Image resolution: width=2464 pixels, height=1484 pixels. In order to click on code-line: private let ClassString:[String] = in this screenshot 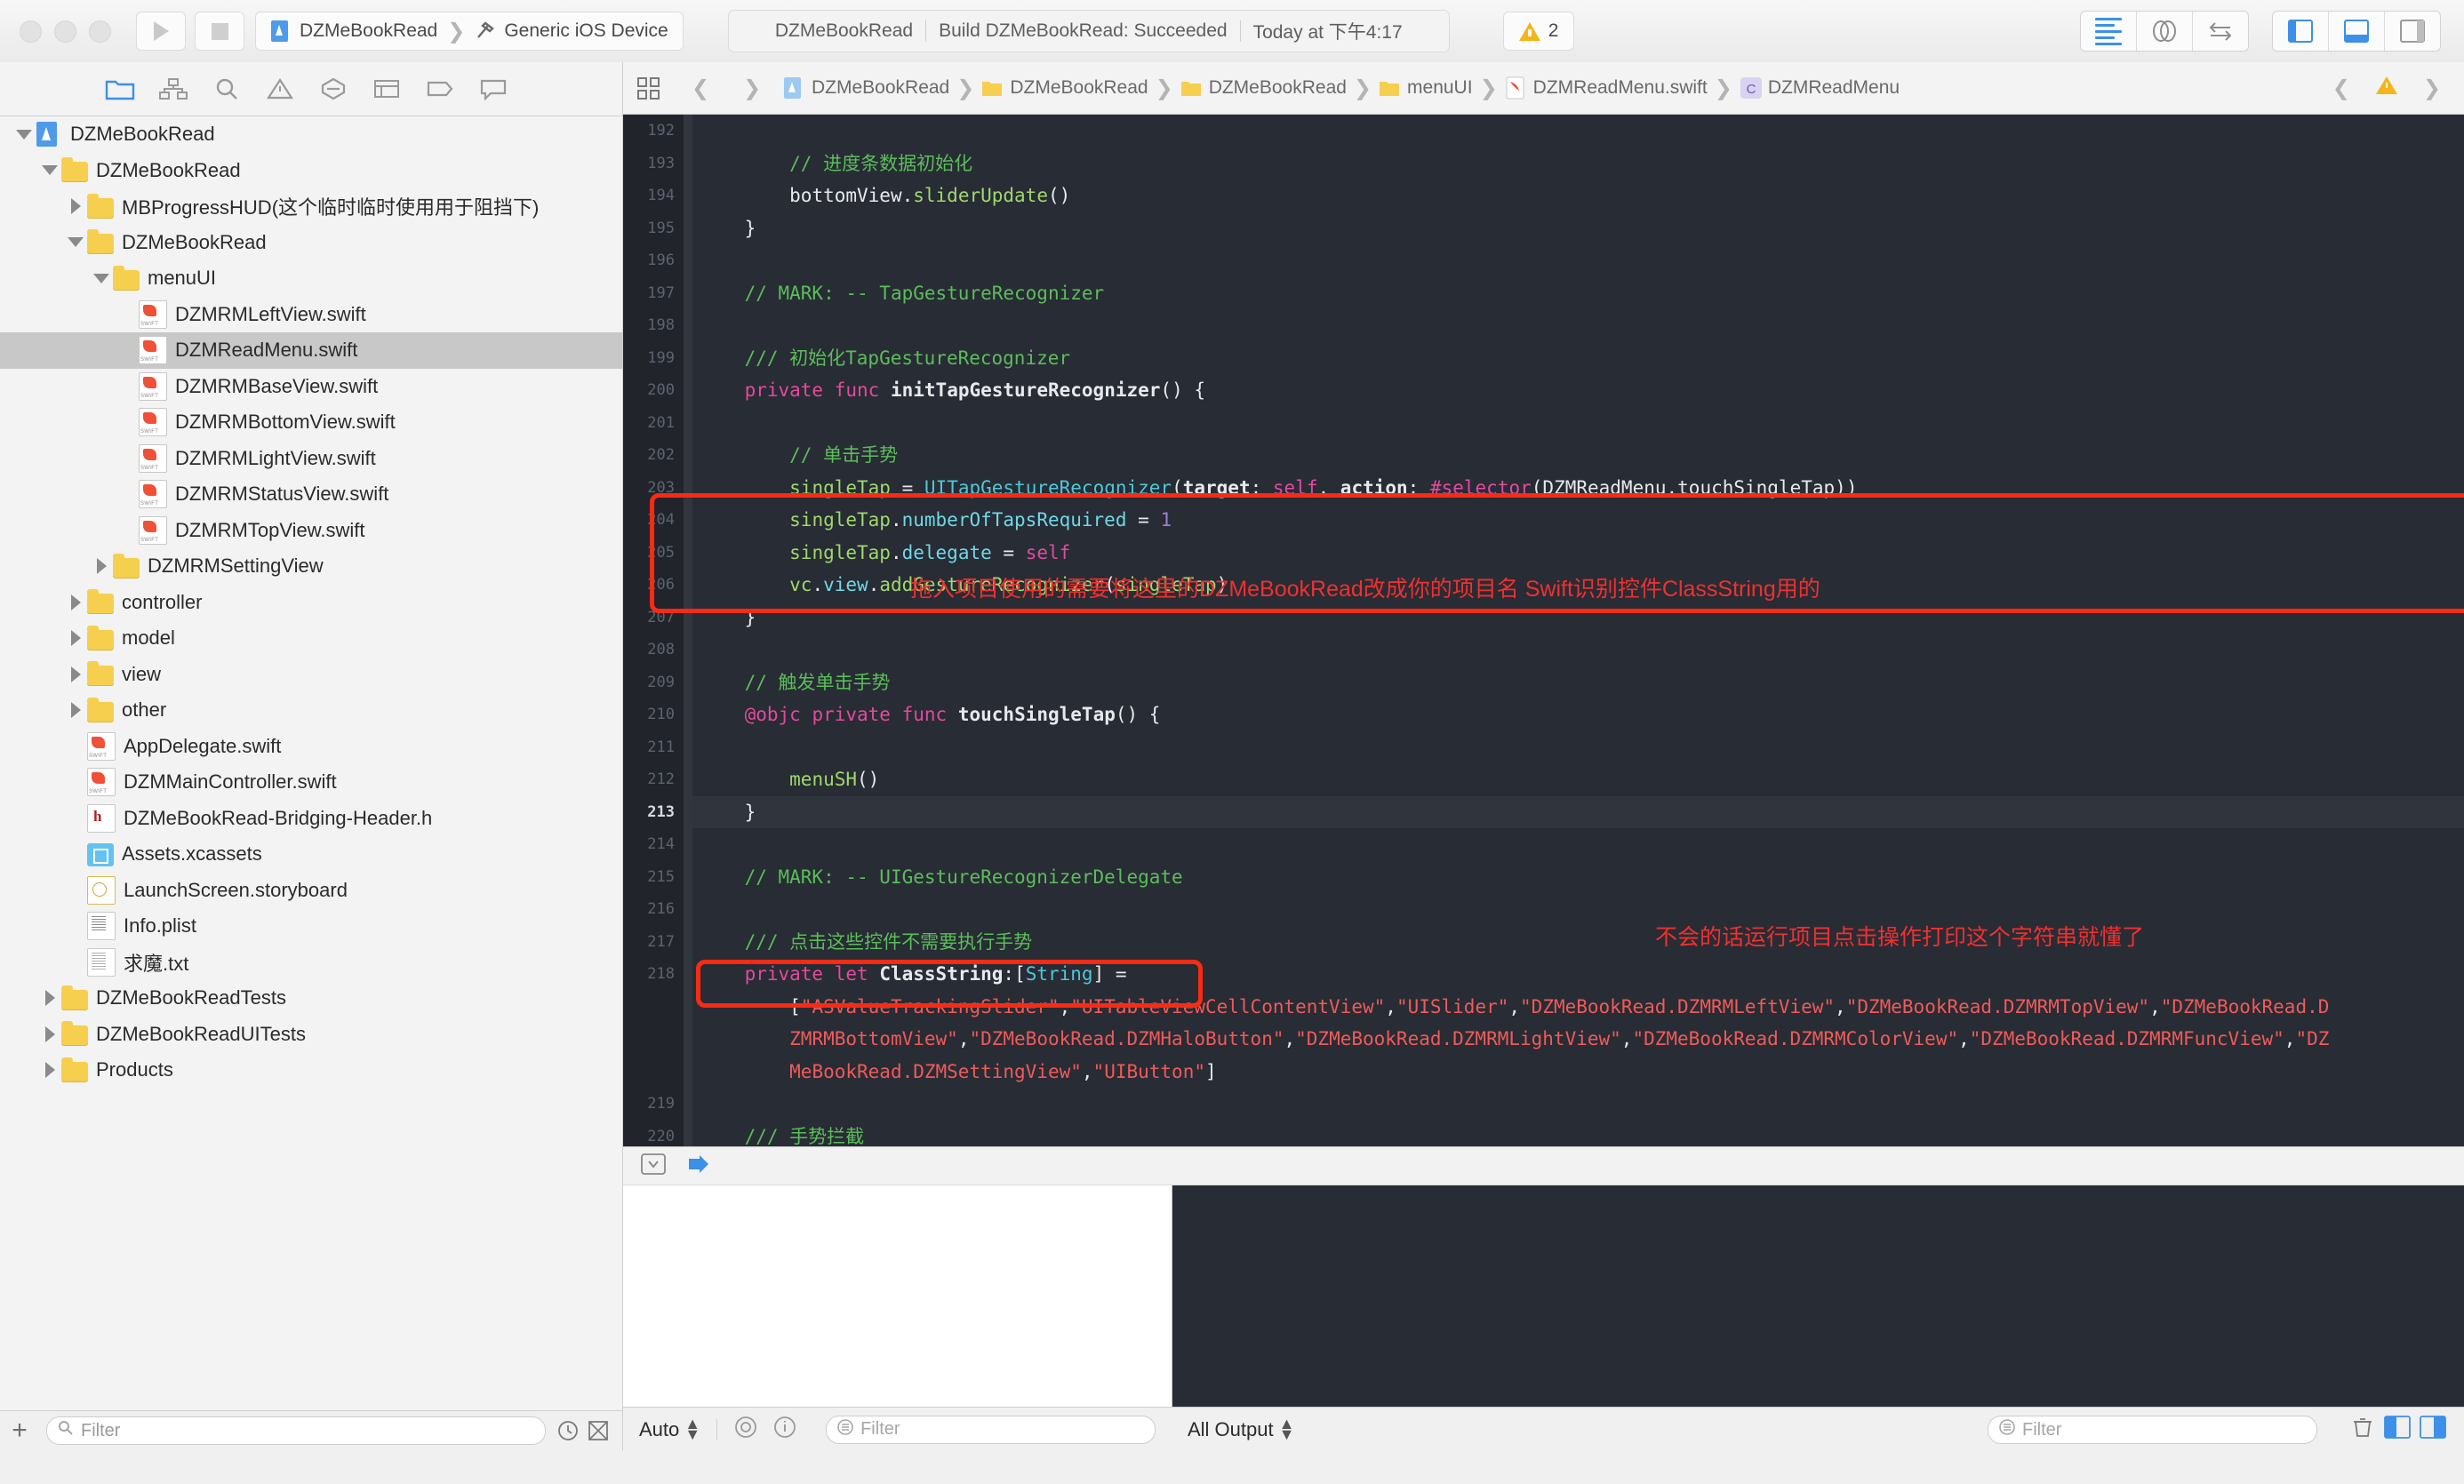, I will do `click(1578, 975)`.